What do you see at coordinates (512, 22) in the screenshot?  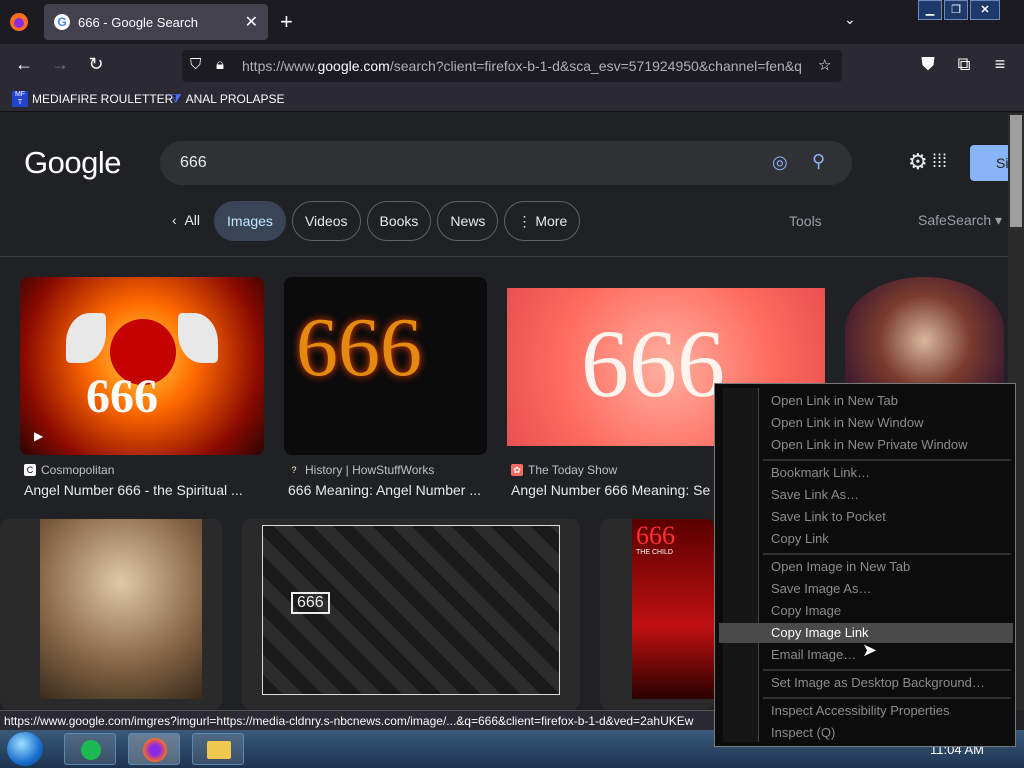 I see `tab-bar: G 666 - Google Search ✕ + ⌄ ▁ ❐ ✕` at bounding box center [512, 22].